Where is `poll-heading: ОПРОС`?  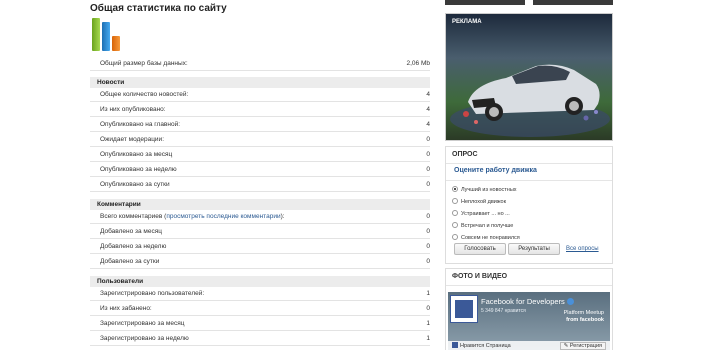
poll-heading: ОПРОС is located at coordinates (465, 154).